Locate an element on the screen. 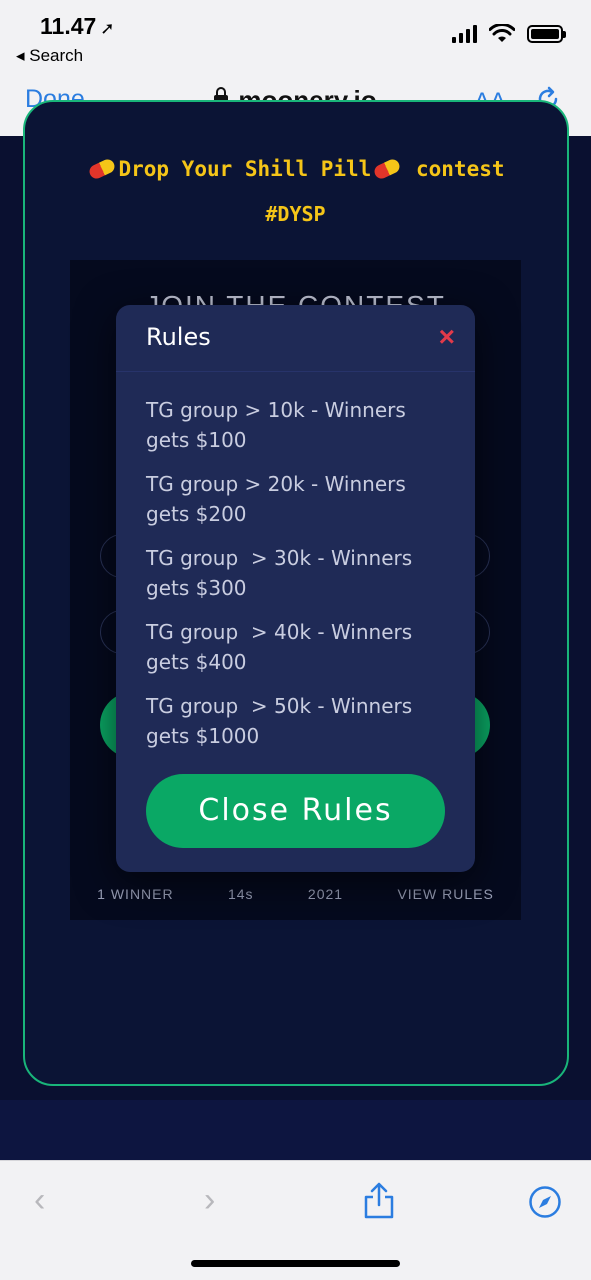 This screenshot has height=1280, width=591. promo-title: Drop Your Shill Pill contest is located at coordinates (295, 169).